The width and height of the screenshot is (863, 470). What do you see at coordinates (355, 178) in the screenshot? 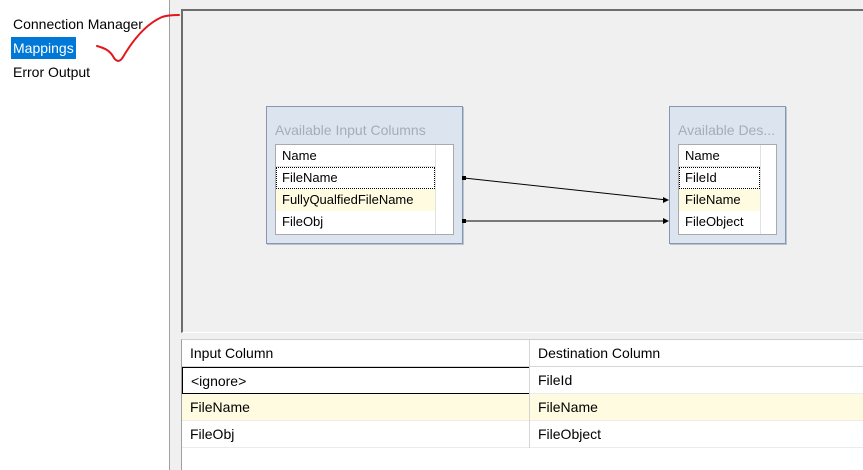
I see `input-column-filename: FileName` at bounding box center [355, 178].